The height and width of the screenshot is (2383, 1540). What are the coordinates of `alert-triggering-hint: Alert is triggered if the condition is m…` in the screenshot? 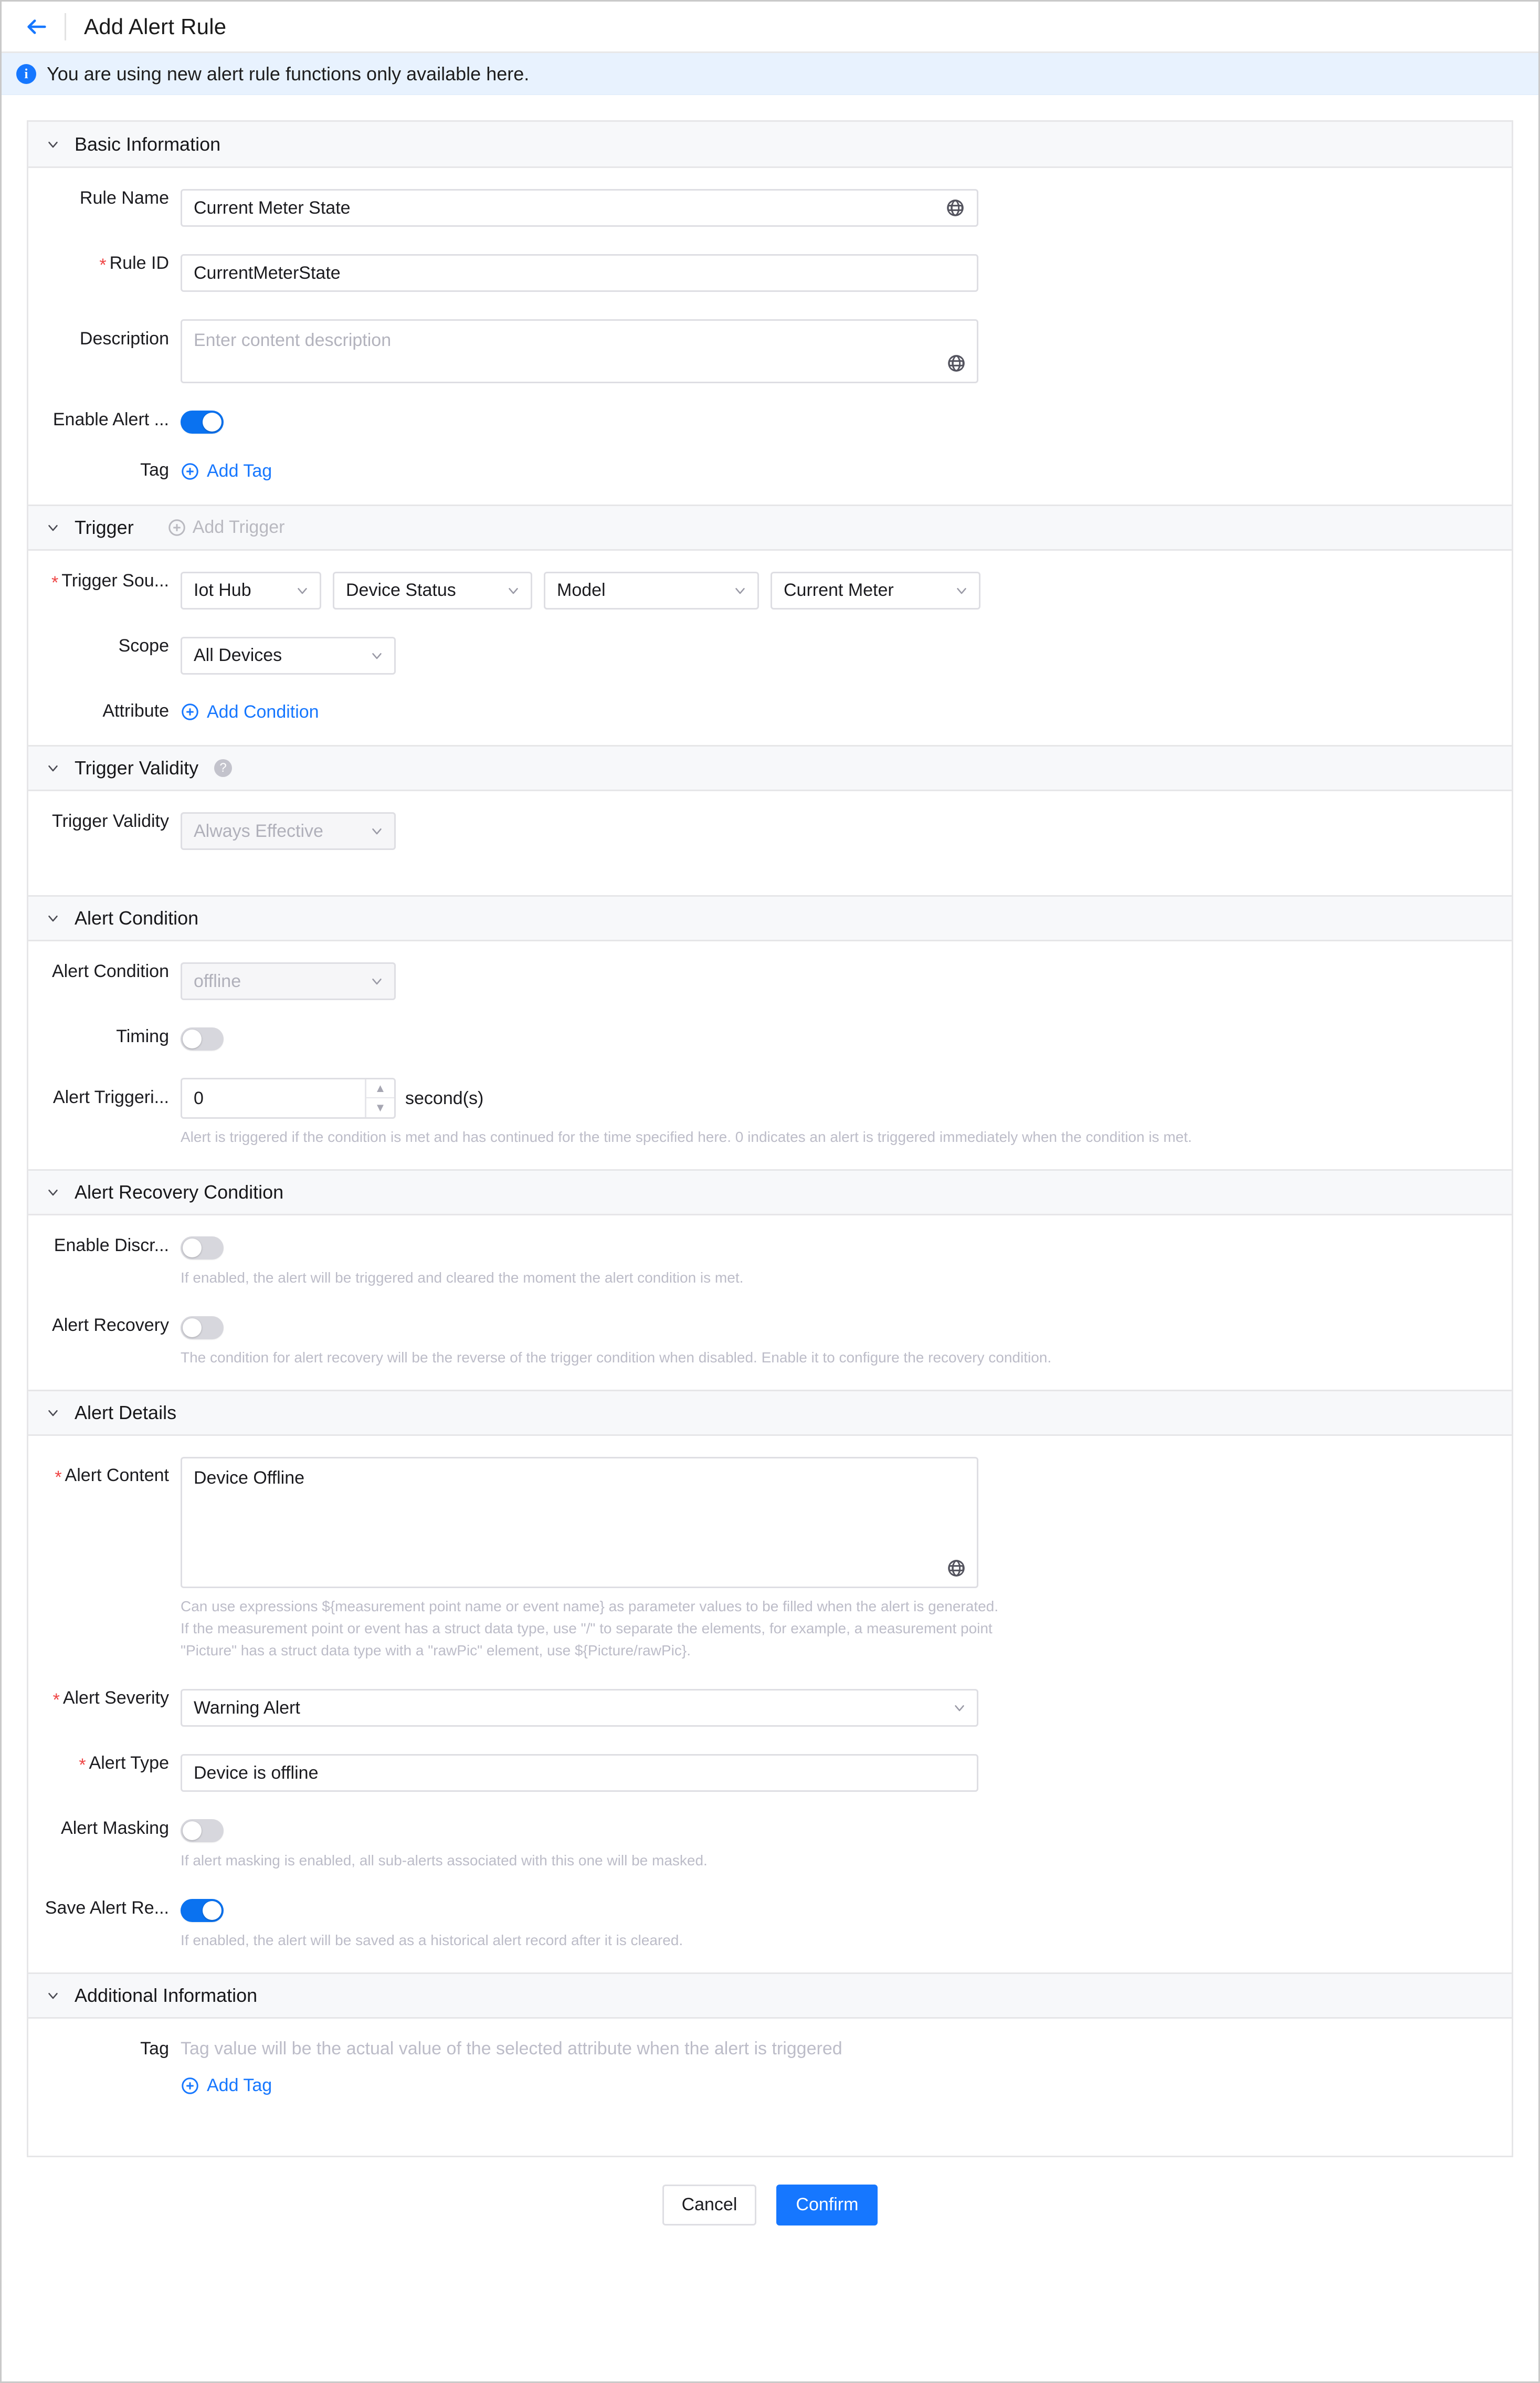 It's located at (686, 1137).